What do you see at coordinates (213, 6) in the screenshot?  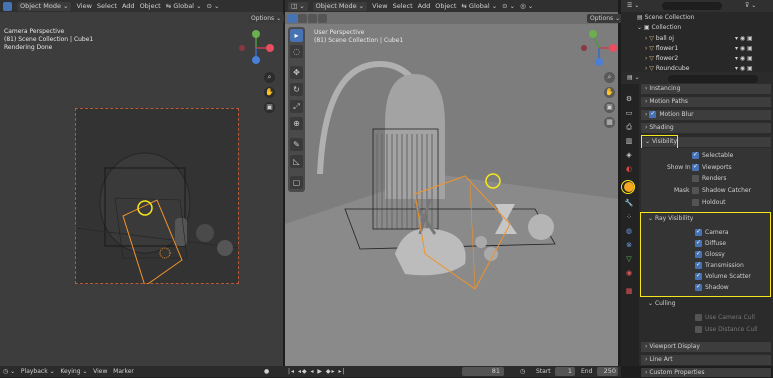 I see `snap-icon: ⊙ ⌄` at bounding box center [213, 6].